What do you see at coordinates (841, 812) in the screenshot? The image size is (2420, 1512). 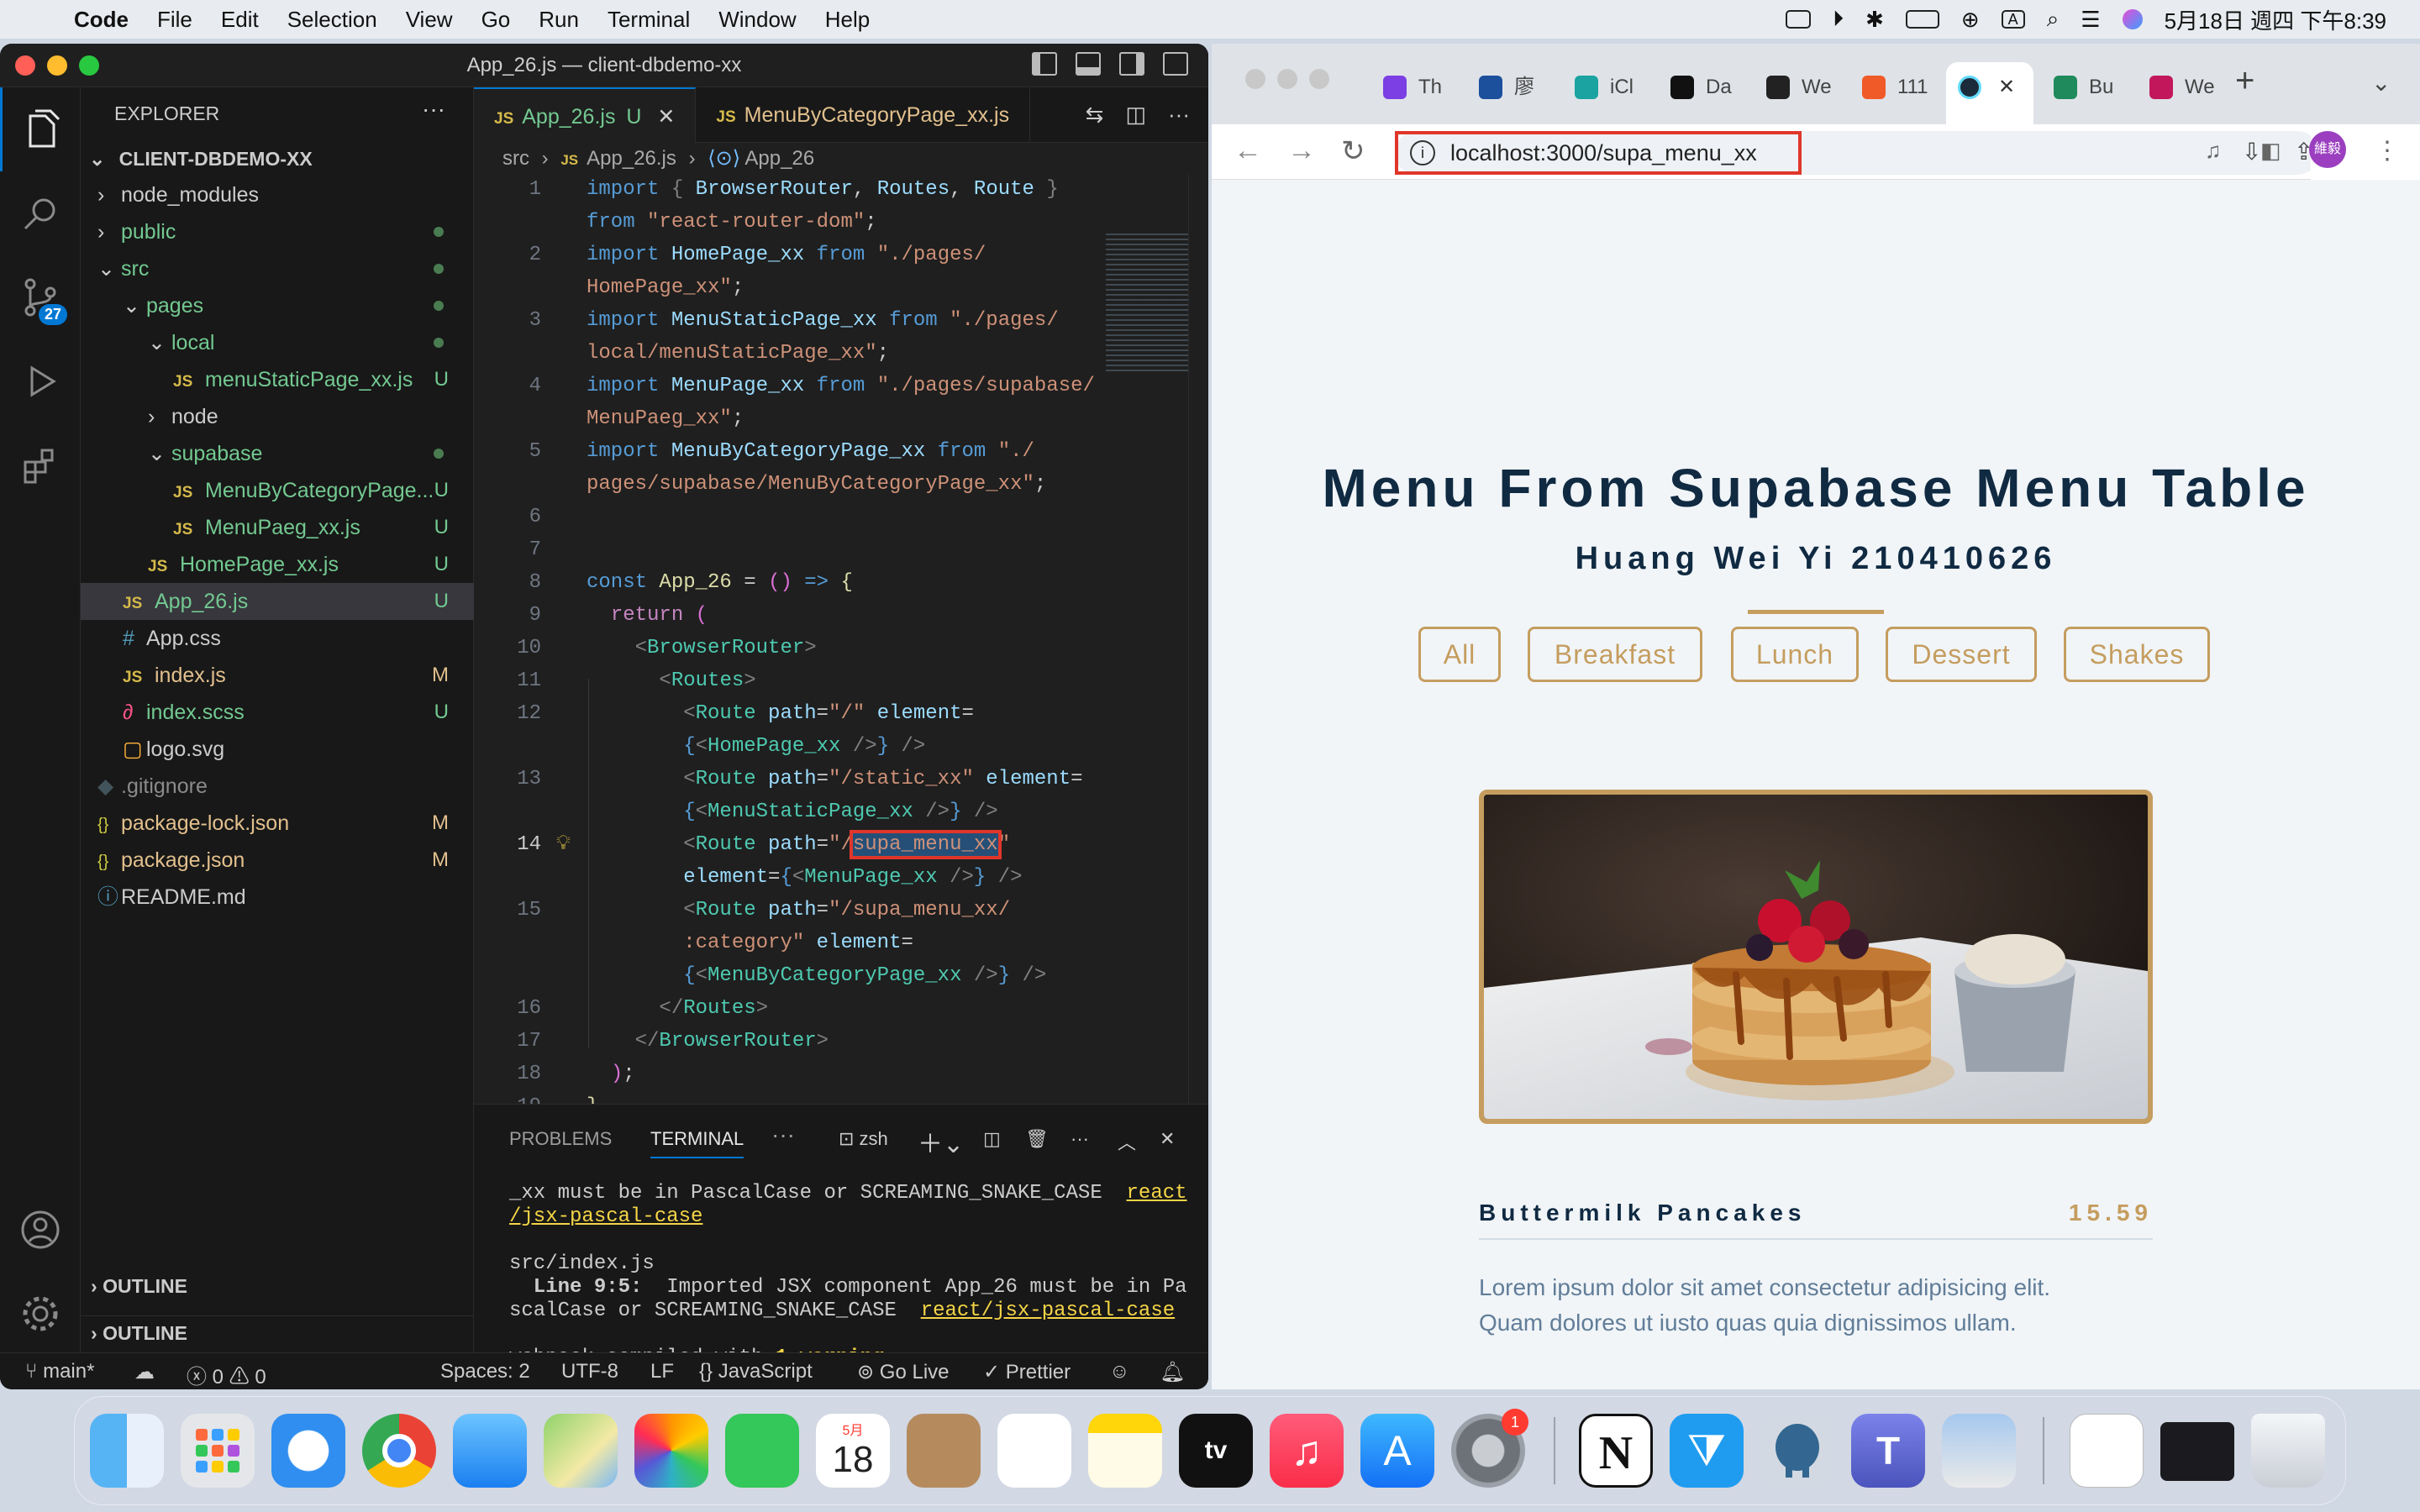 I see `code-line: {<MenuStaticPage_xx />} />` at bounding box center [841, 812].